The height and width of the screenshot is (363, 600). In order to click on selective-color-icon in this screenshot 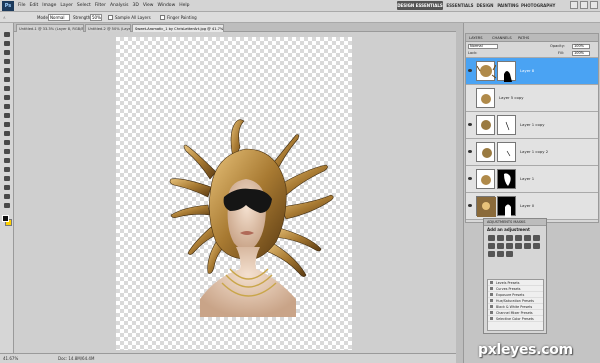, I will do `click(509, 254)`.